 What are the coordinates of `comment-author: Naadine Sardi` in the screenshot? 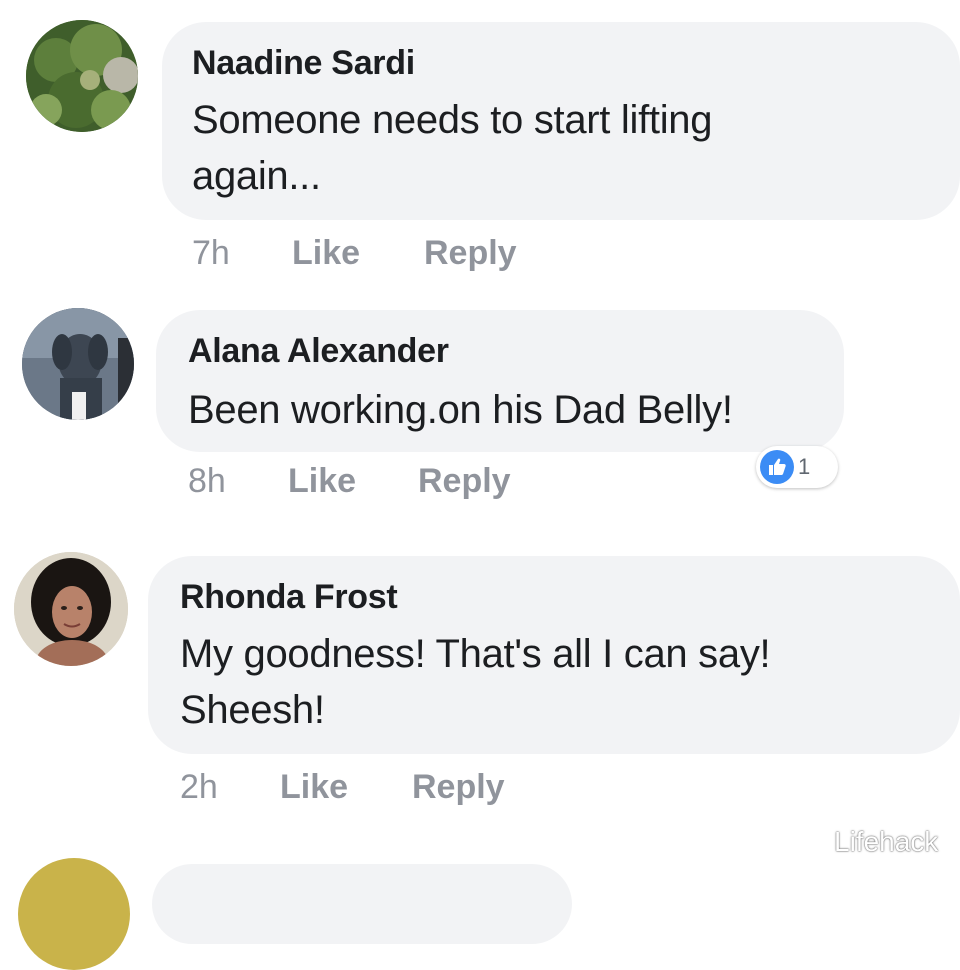 It's located at (303, 63).